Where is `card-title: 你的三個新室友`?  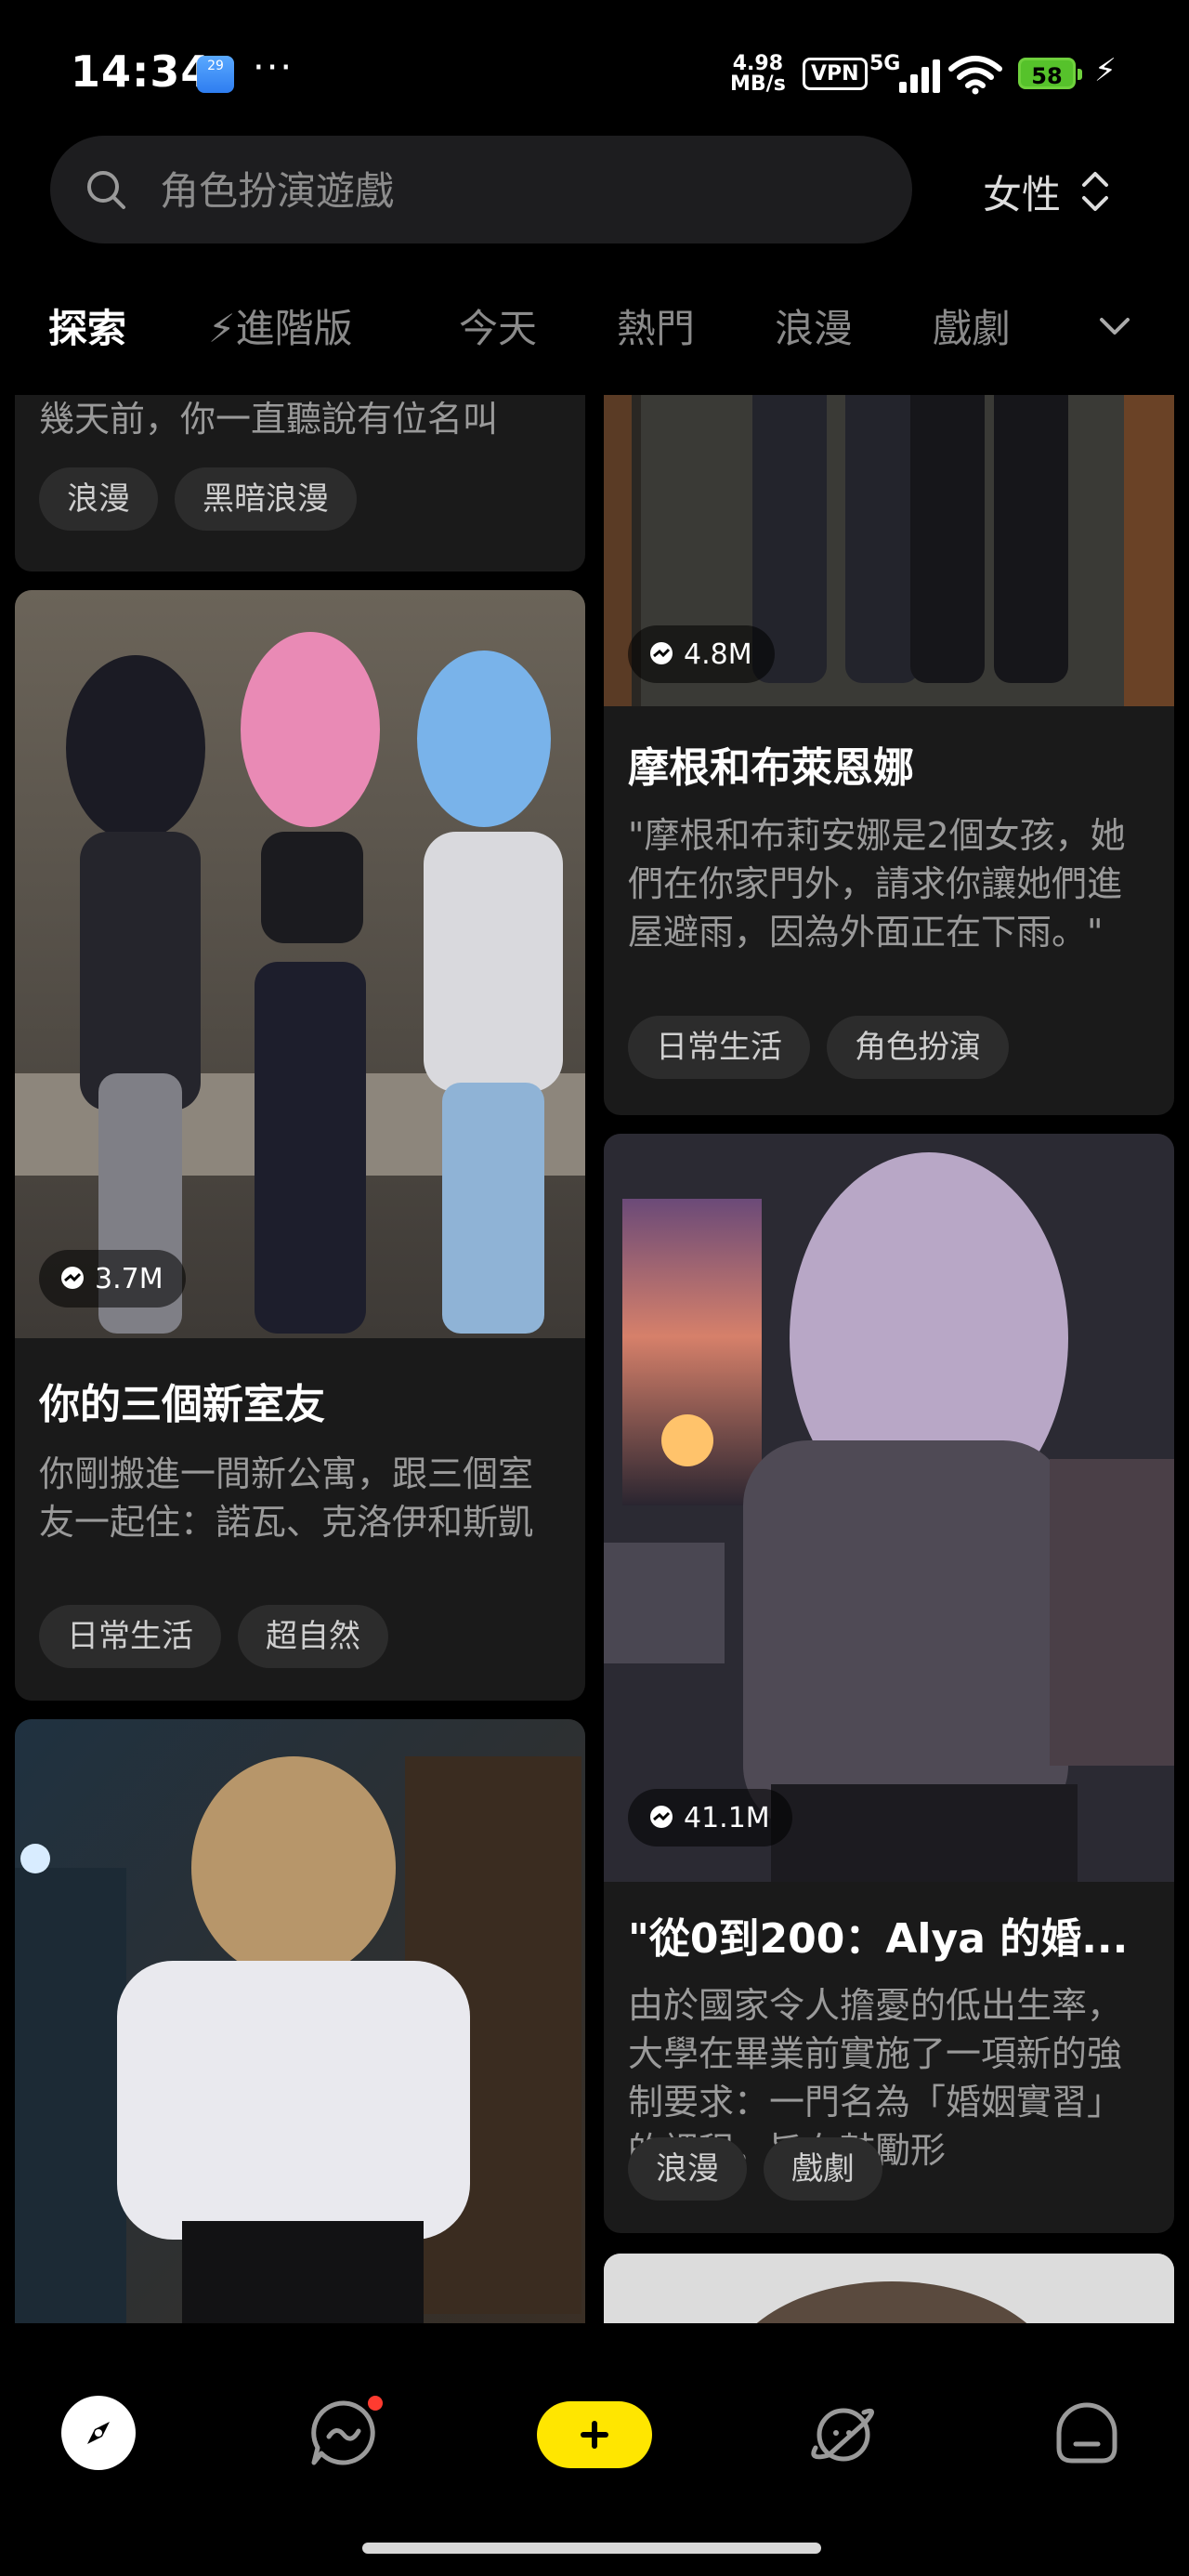
card-title: 你的三個新室友 is located at coordinates (182, 1404).